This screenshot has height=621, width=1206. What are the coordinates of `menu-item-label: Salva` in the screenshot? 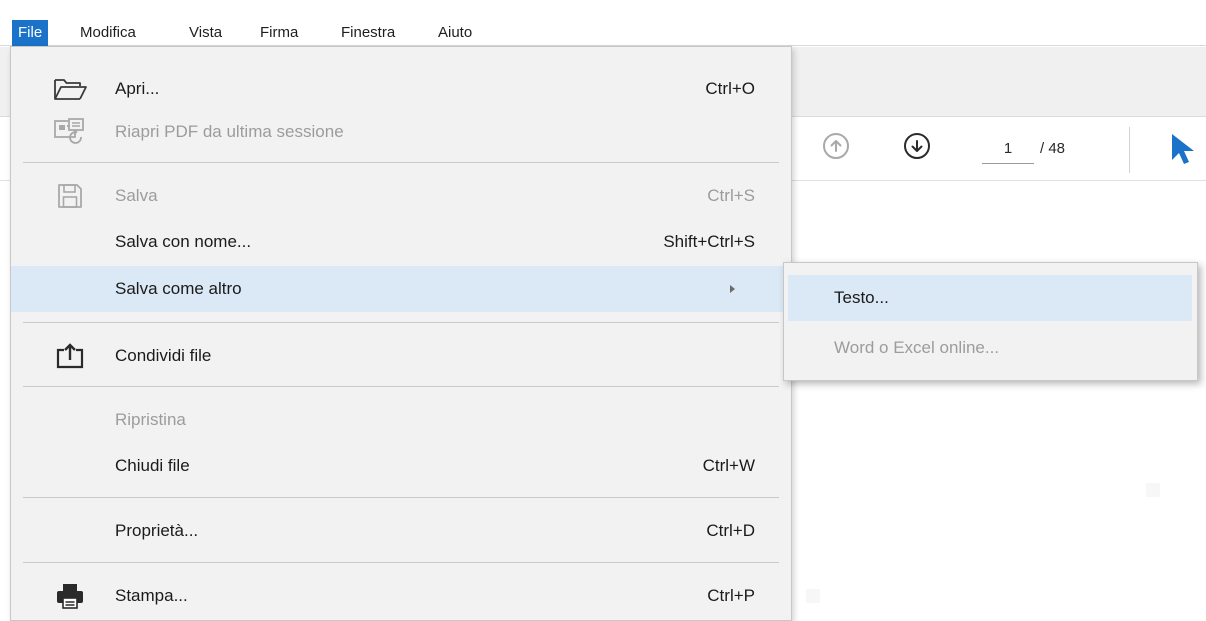 It's located at (136, 195).